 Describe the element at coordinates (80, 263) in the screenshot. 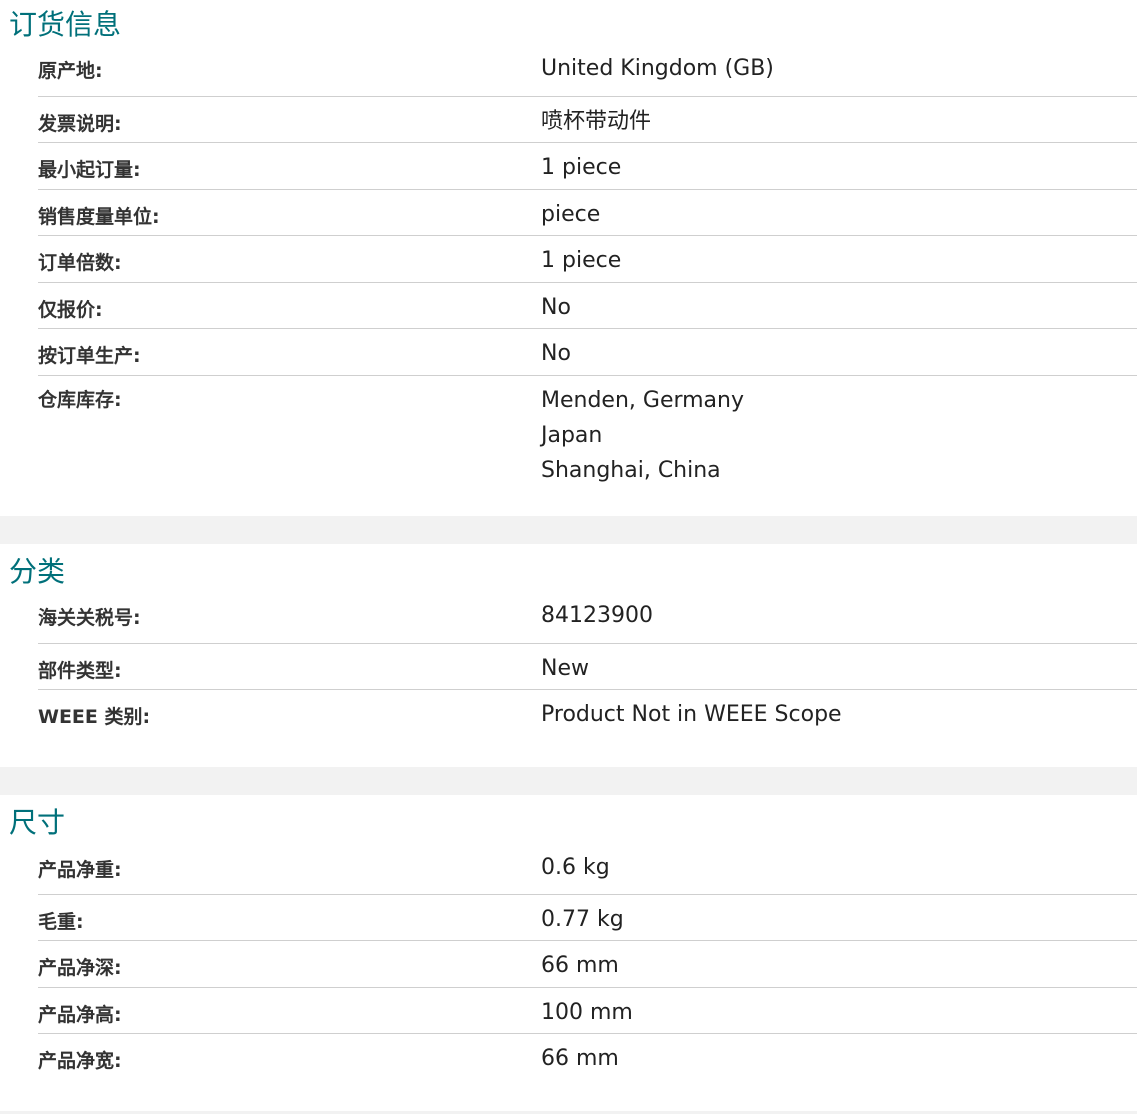

I see `label-order-multiple: 订单倍数:` at that location.